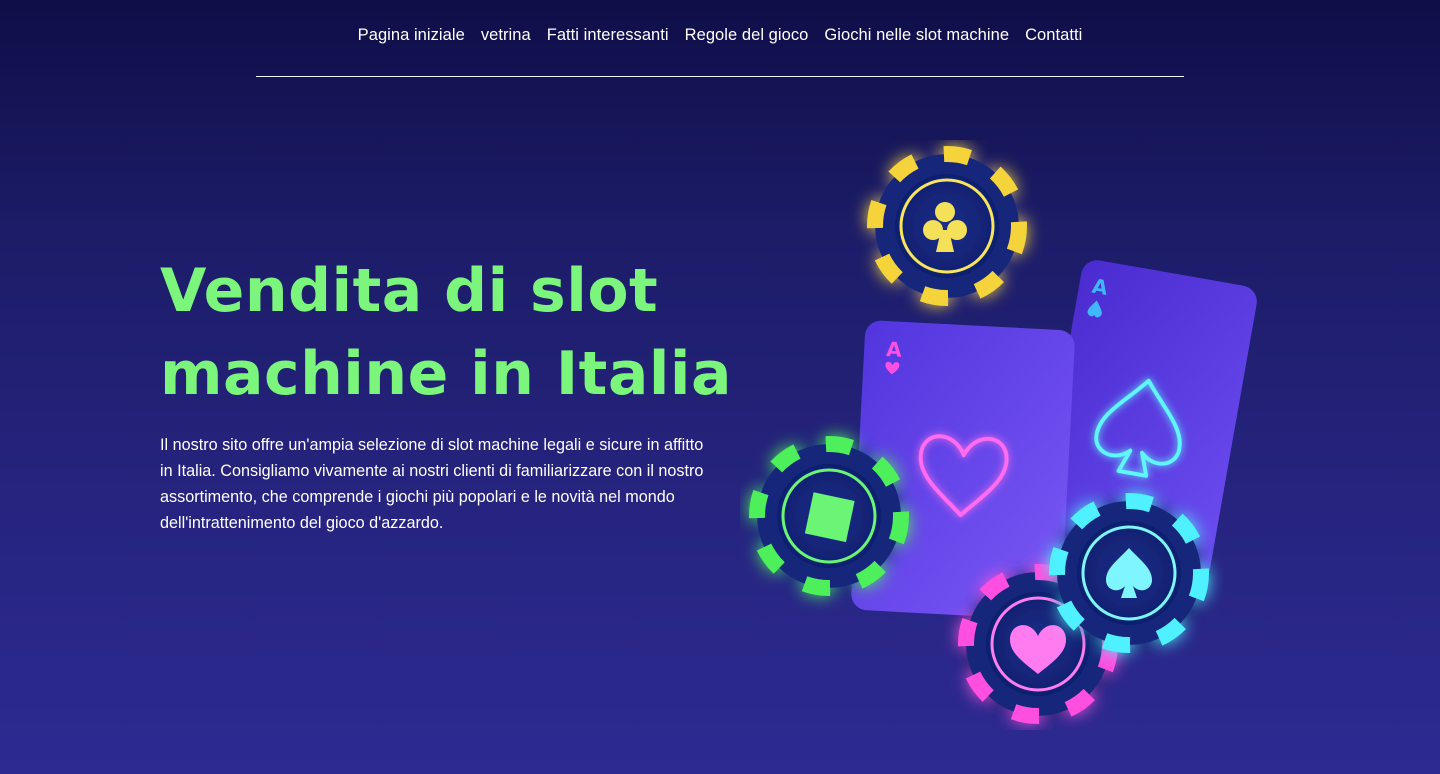  Describe the element at coordinates (894, 349) in the screenshot. I see `card-front-rank: A` at that location.